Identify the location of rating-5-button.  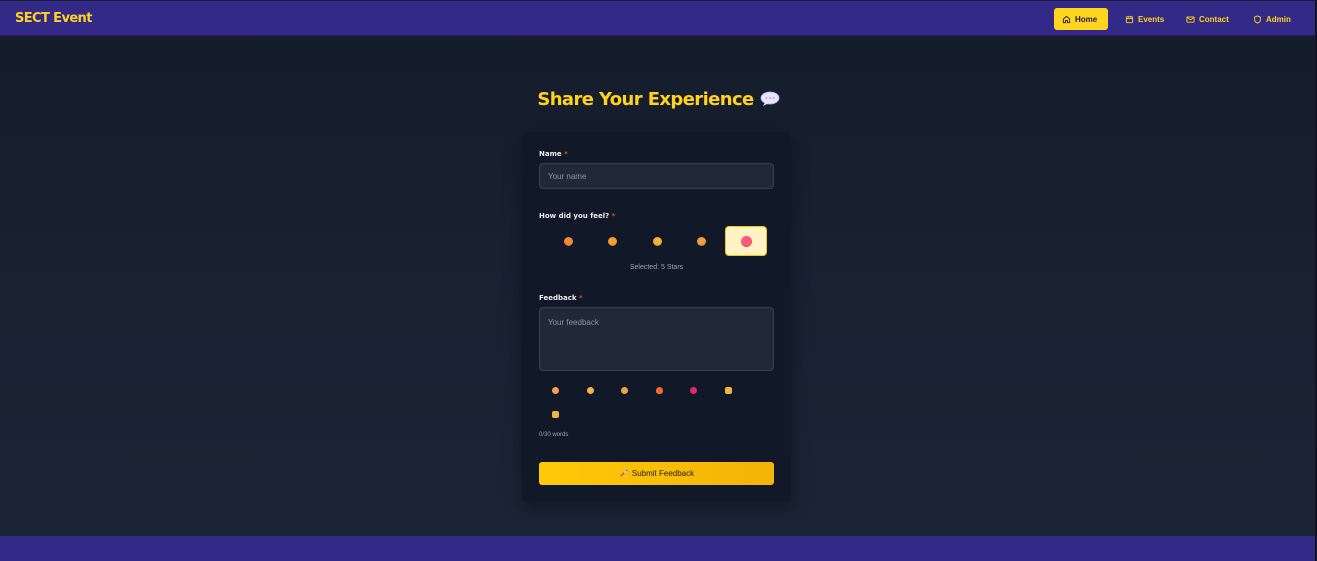
(746, 241).